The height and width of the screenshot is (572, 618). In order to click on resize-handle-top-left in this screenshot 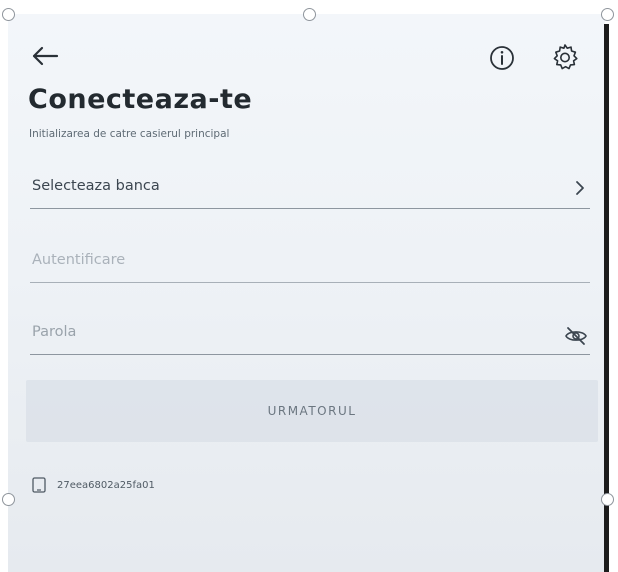, I will do `click(8, 14)`.